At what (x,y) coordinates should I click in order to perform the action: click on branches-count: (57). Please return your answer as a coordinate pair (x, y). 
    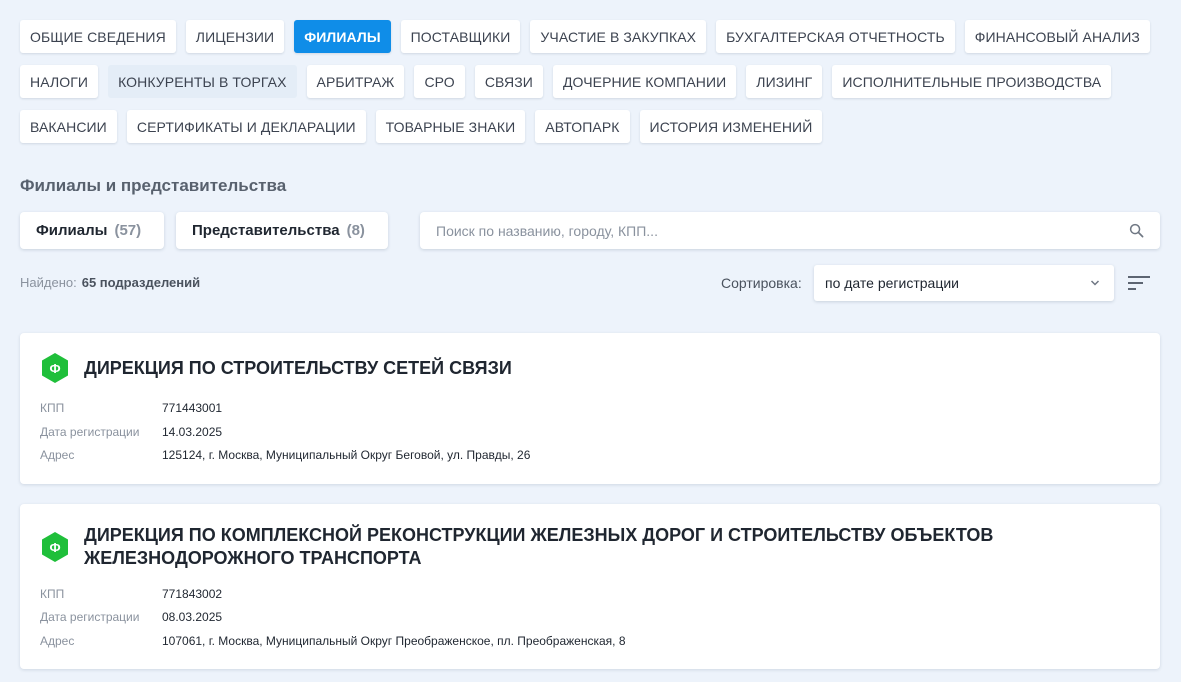
    Looking at the image, I should click on (128, 230).